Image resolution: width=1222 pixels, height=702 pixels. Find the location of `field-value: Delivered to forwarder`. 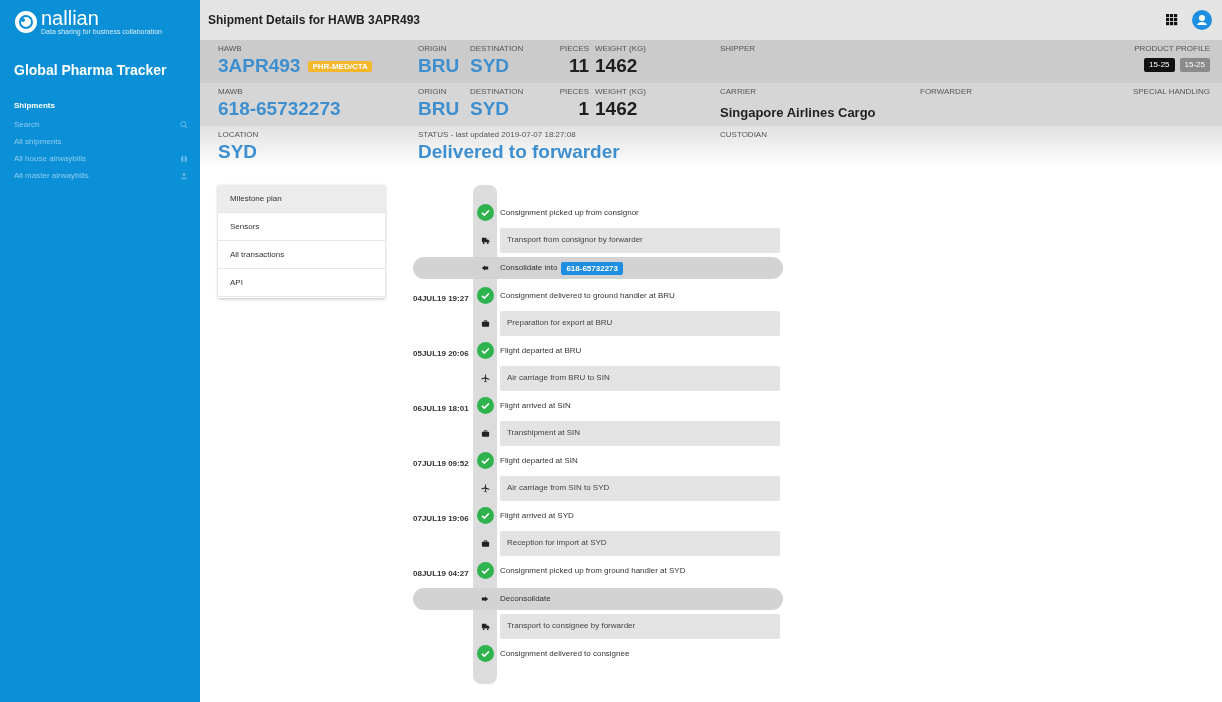

field-value: Delivered to forwarder is located at coordinates (519, 152).